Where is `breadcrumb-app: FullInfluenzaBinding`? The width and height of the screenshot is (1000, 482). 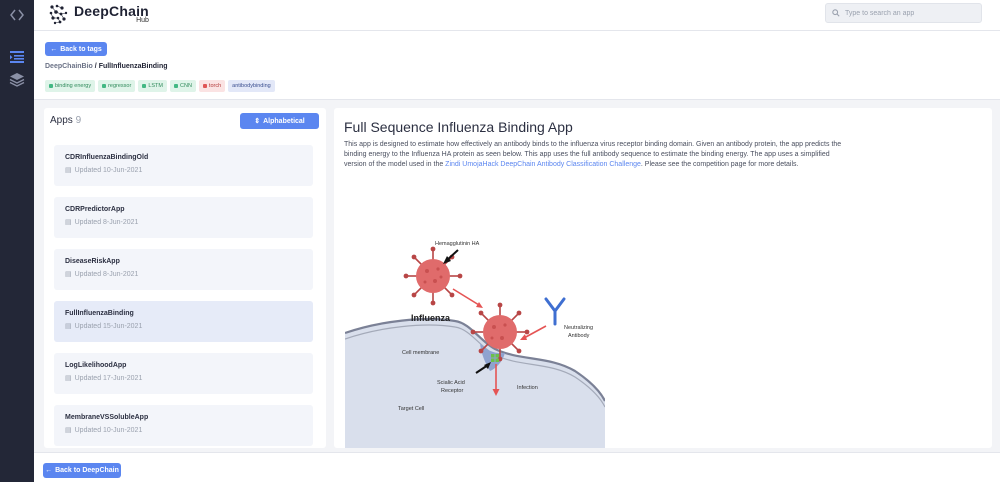
breadcrumb-app: FullInfluenzaBinding is located at coordinates (133, 66).